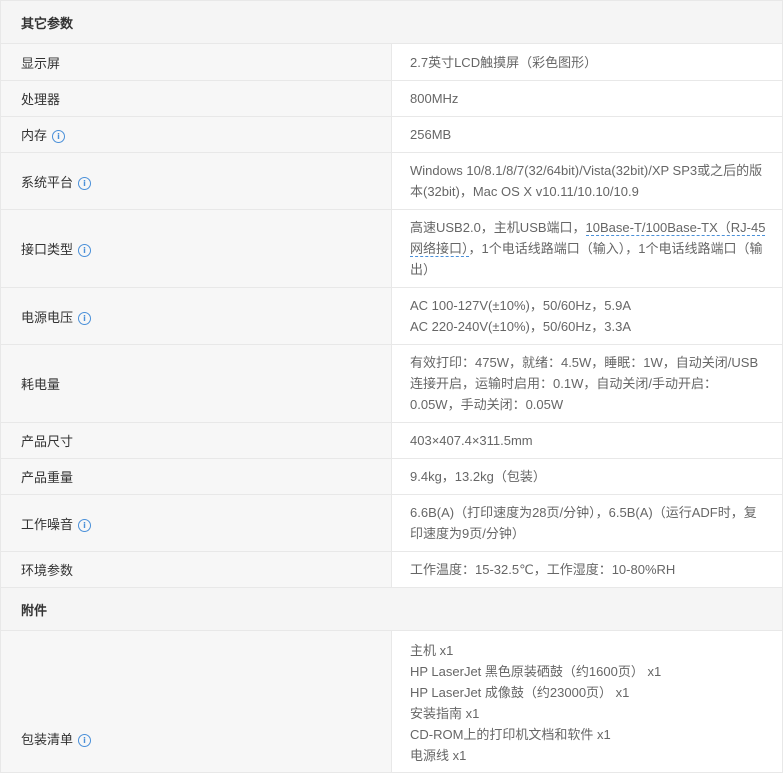 Image resolution: width=783 pixels, height=773 pixels. What do you see at coordinates (521, 326) in the screenshot?
I see `voltage-line: AC 220-240V(±10%)，50/60Hz，3.3A` at bounding box center [521, 326].